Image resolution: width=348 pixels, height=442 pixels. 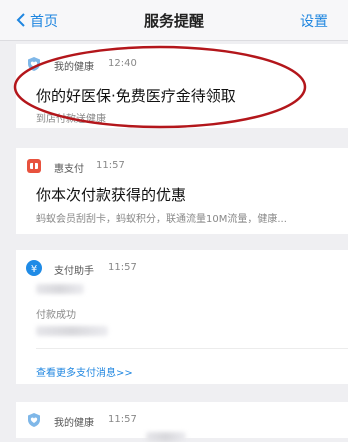 I want to click on app-name: 惠支付, so click(x=69, y=169).